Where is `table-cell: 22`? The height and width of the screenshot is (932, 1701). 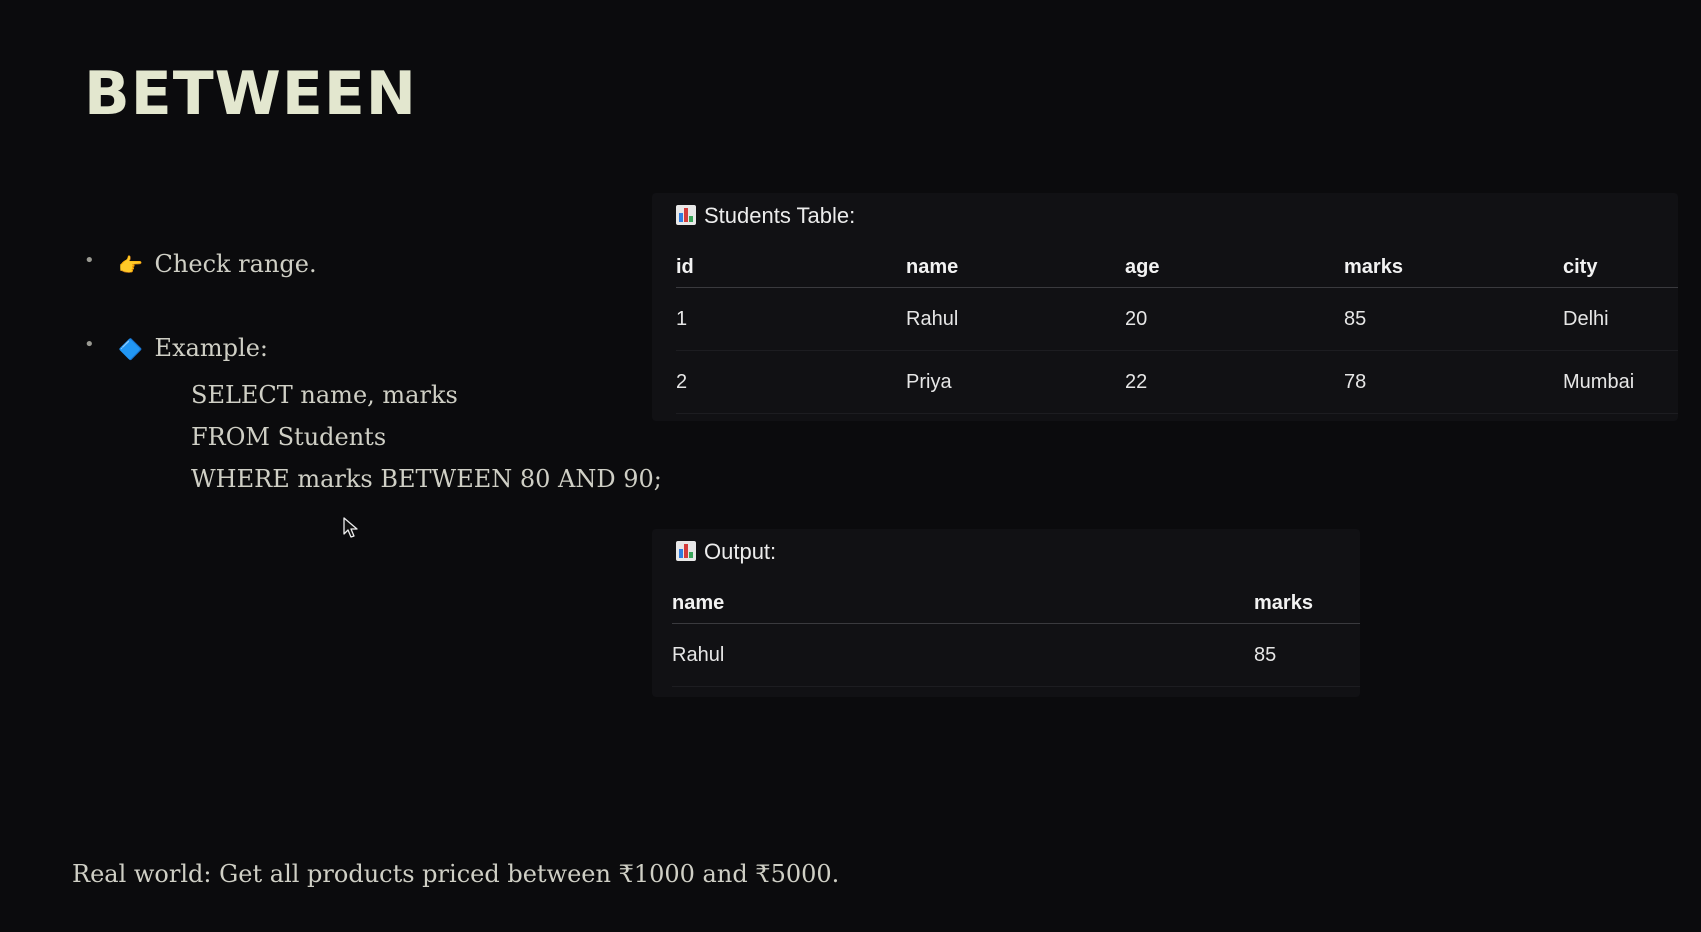 table-cell: 22 is located at coordinates (1234, 382).